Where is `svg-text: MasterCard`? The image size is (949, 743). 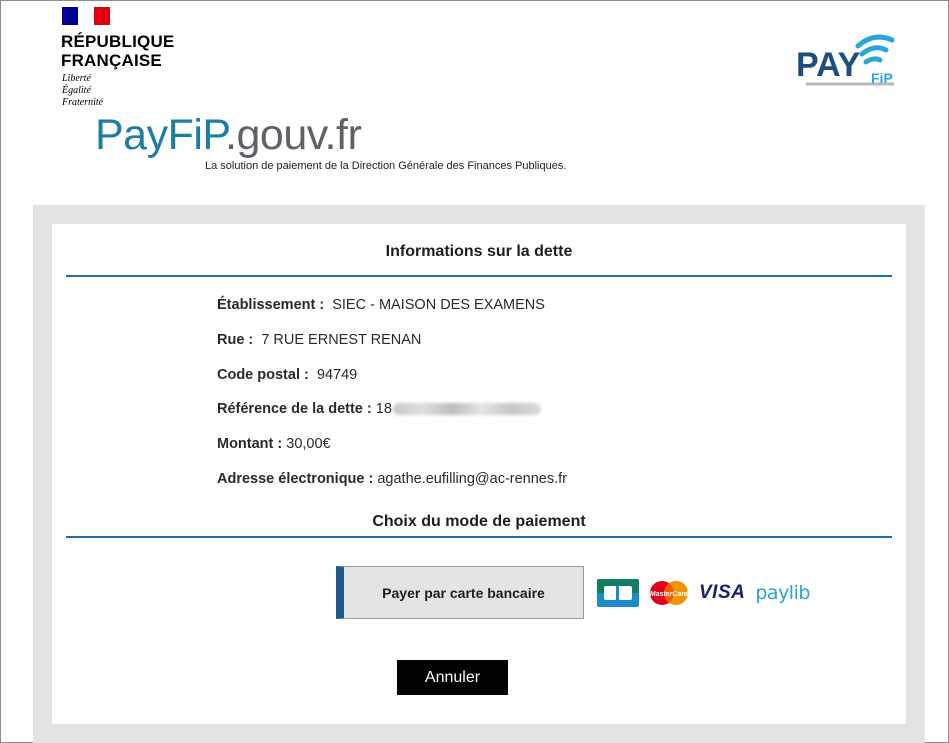
svg-text: MasterCard is located at coordinates (669, 594).